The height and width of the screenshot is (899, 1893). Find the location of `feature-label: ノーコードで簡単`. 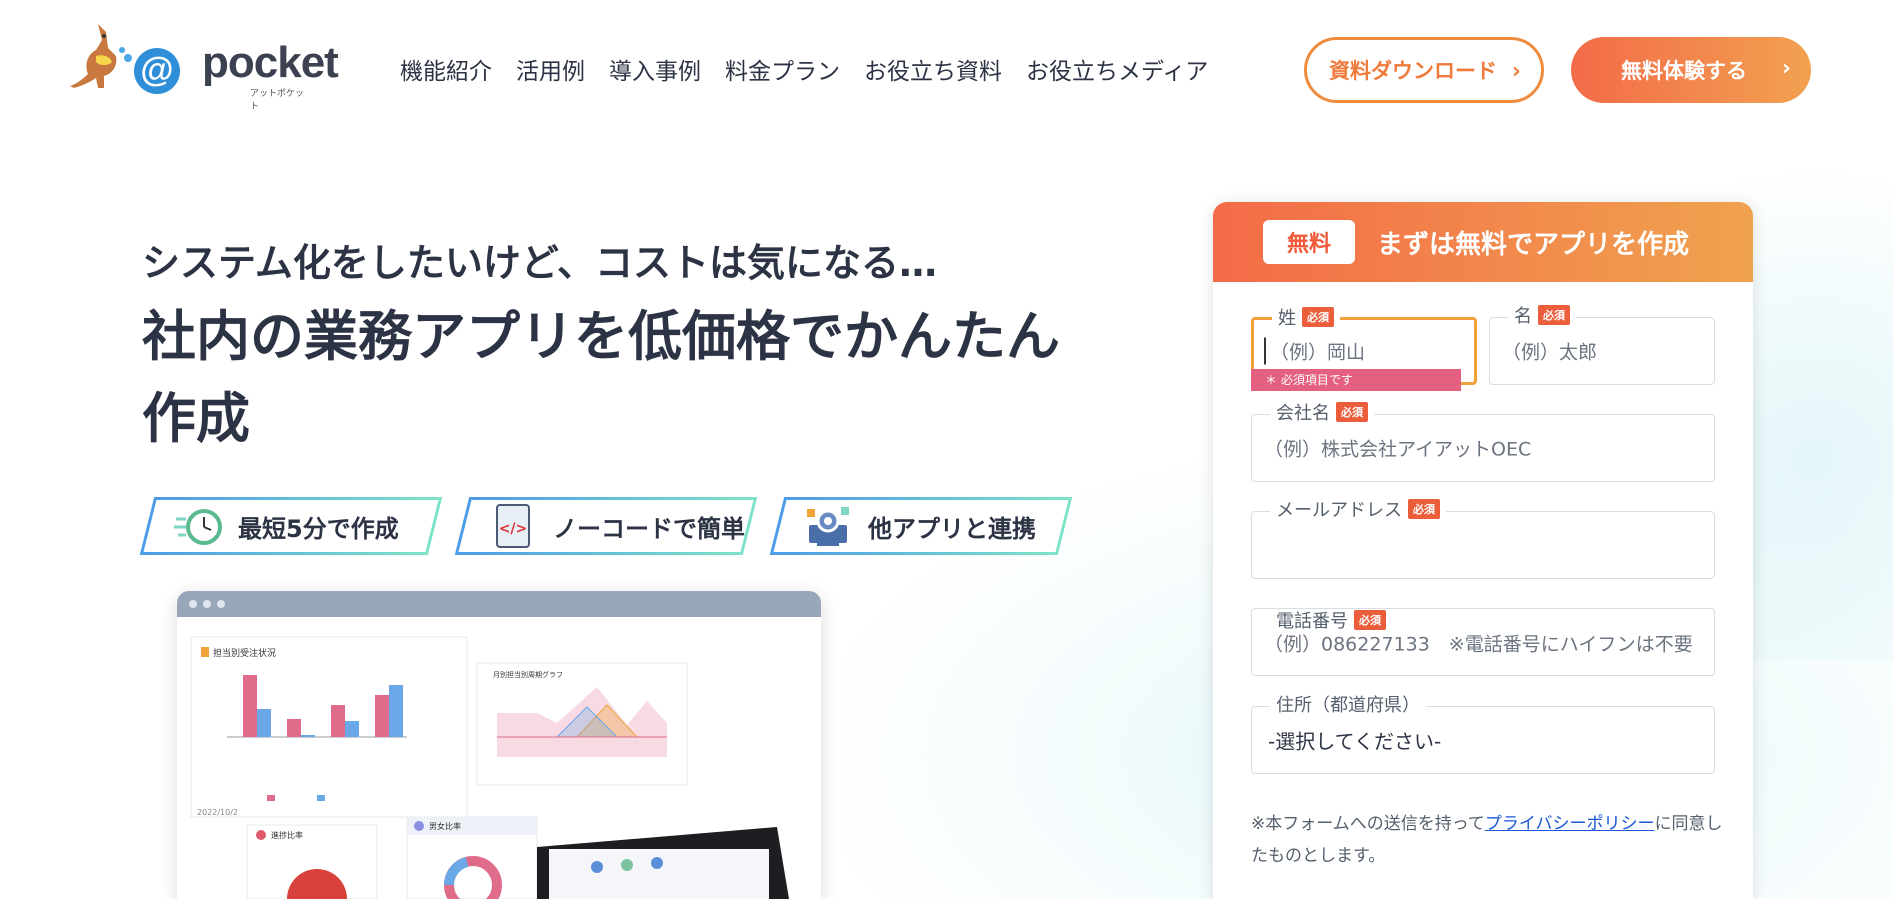

feature-label: ノーコードで簡単 is located at coordinates (649, 528).